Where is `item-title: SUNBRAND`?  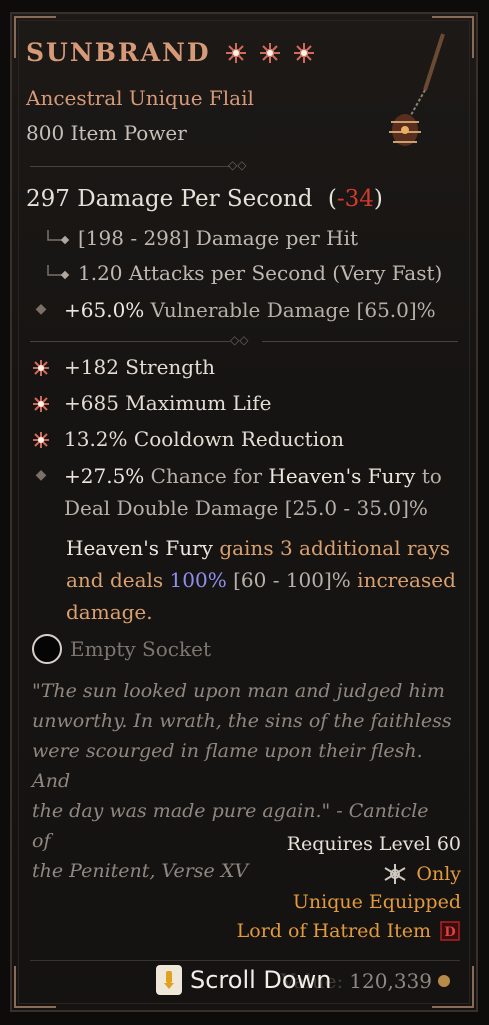 item-title: SUNBRAND is located at coordinates (170, 52).